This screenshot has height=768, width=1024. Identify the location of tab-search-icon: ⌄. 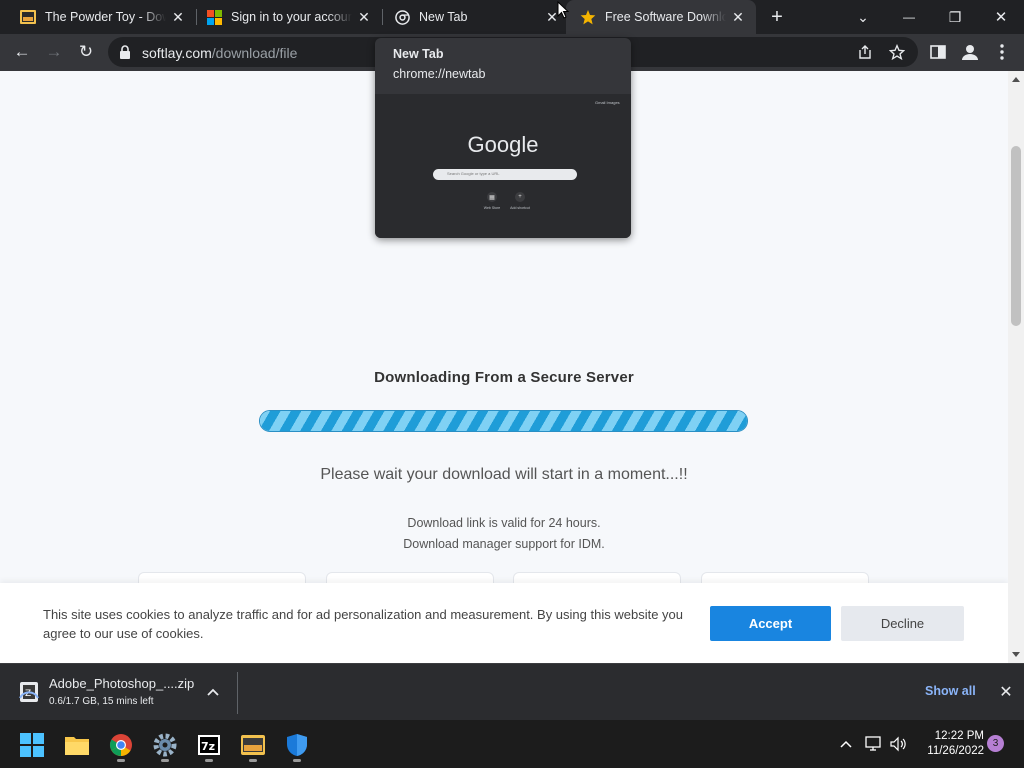
(863, 17).